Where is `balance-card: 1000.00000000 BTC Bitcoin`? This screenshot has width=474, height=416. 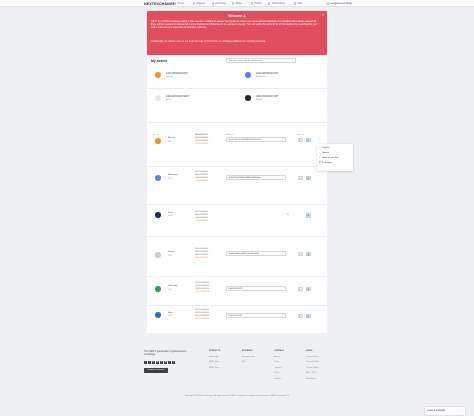 balance-card: 1000.00000000 BTC Bitcoin is located at coordinates (195, 77).